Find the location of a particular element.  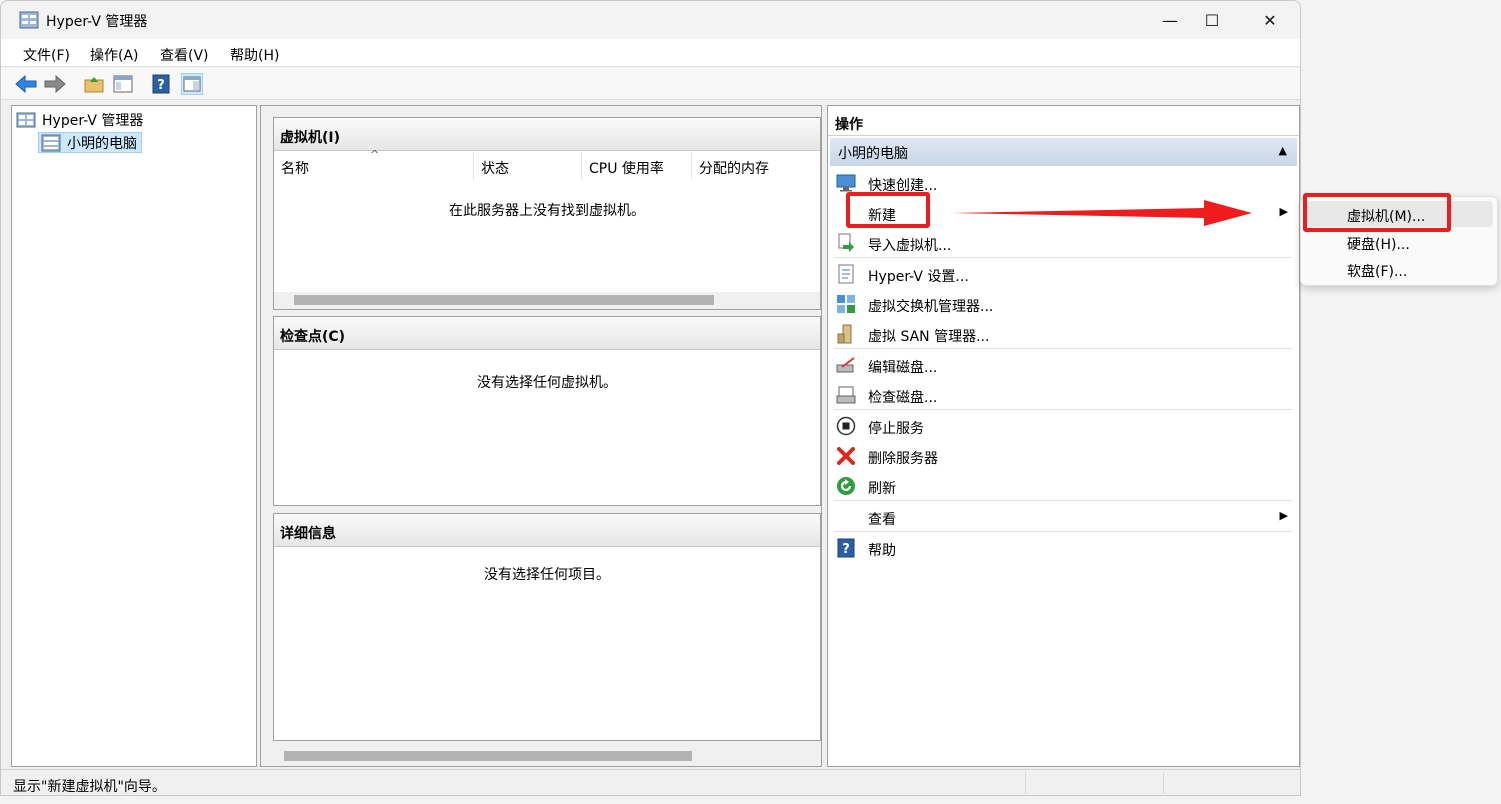

help-icon: ? is located at coordinates (846, 548).